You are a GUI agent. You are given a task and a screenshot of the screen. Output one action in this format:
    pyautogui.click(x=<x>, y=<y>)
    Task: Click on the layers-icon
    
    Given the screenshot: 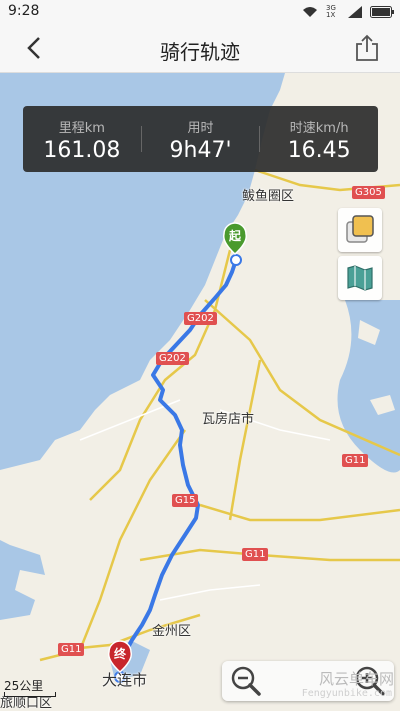 What is the action you would take?
    pyautogui.click(x=360, y=229)
    